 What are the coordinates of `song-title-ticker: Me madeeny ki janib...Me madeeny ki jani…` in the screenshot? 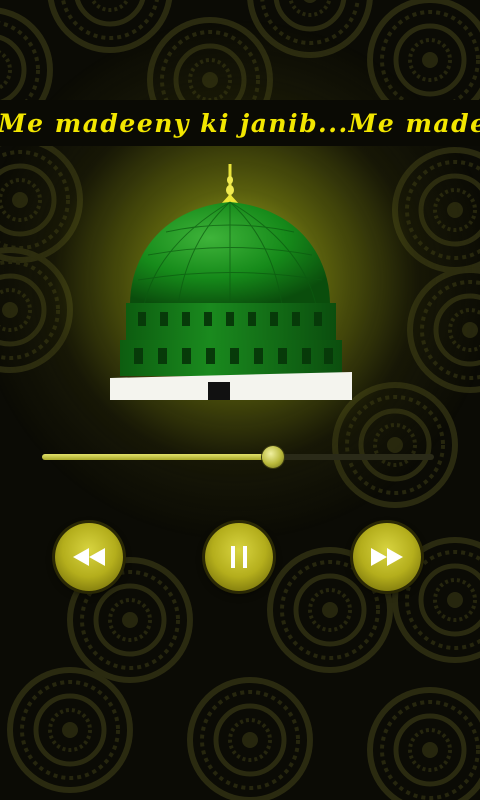 It's located at (240, 123).